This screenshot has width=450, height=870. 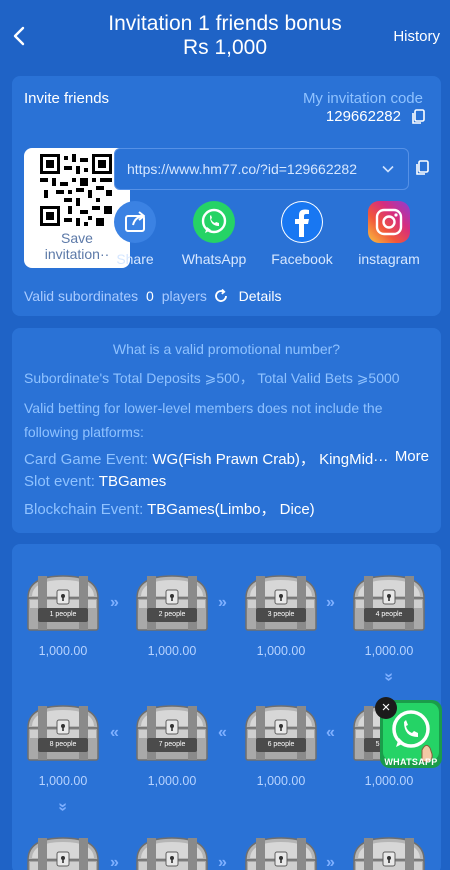 I want to click on facebook-share-button: Facebook, so click(x=302, y=234).